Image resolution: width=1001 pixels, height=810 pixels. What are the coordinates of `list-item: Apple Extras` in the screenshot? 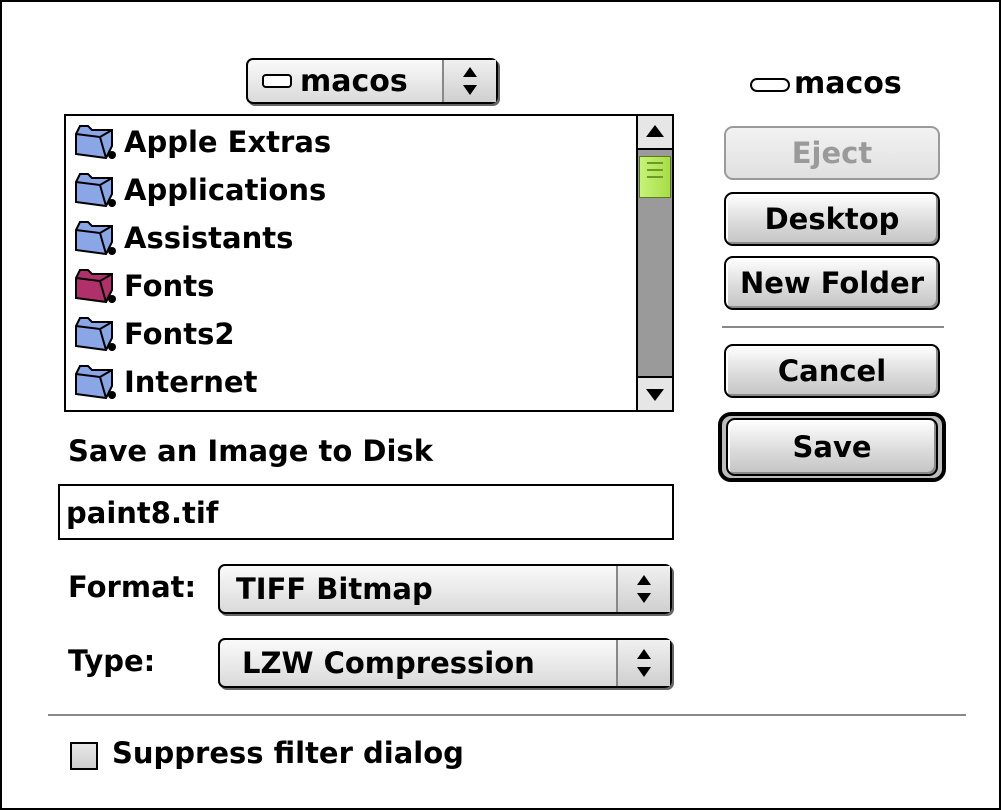 It's located at (201, 142).